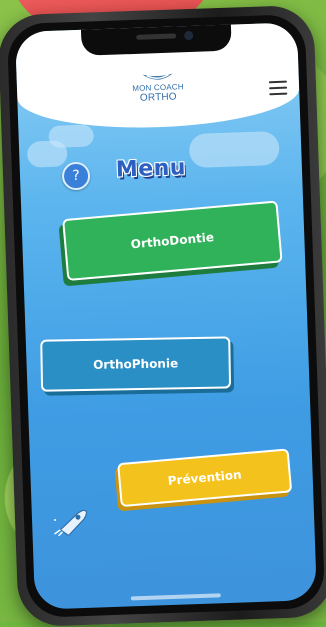  What do you see at coordinates (205, 478) in the screenshot?
I see `prevention-button: Prévention` at bounding box center [205, 478].